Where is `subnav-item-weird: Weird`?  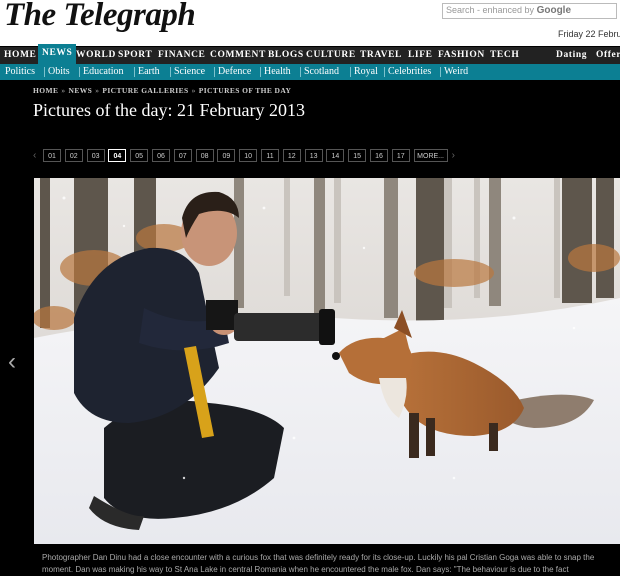 subnav-item-weird: Weird is located at coordinates (456, 72).